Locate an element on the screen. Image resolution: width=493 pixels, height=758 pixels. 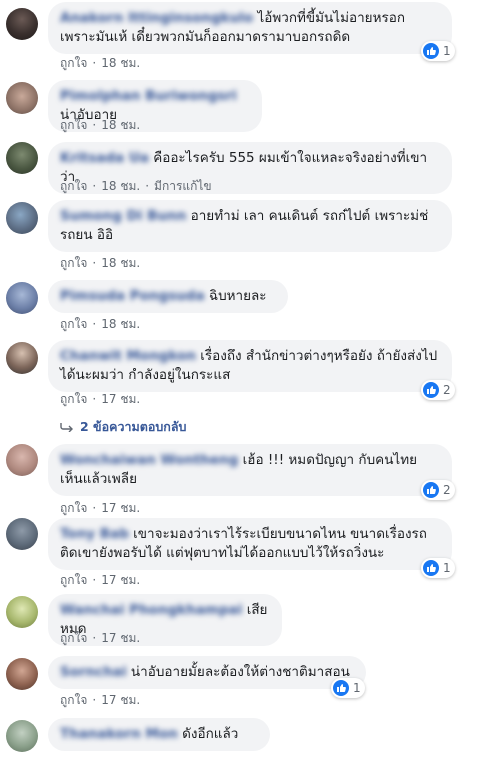
comment-text: ดังอีกแล้ว is located at coordinates (210, 734).